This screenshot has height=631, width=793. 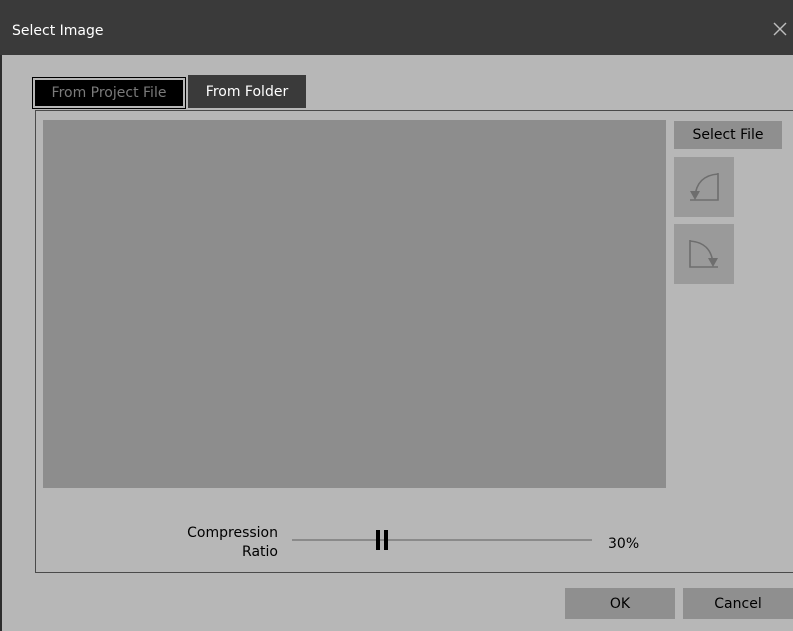 I want to click on tab-from-folder: From Folder, so click(x=247, y=91).